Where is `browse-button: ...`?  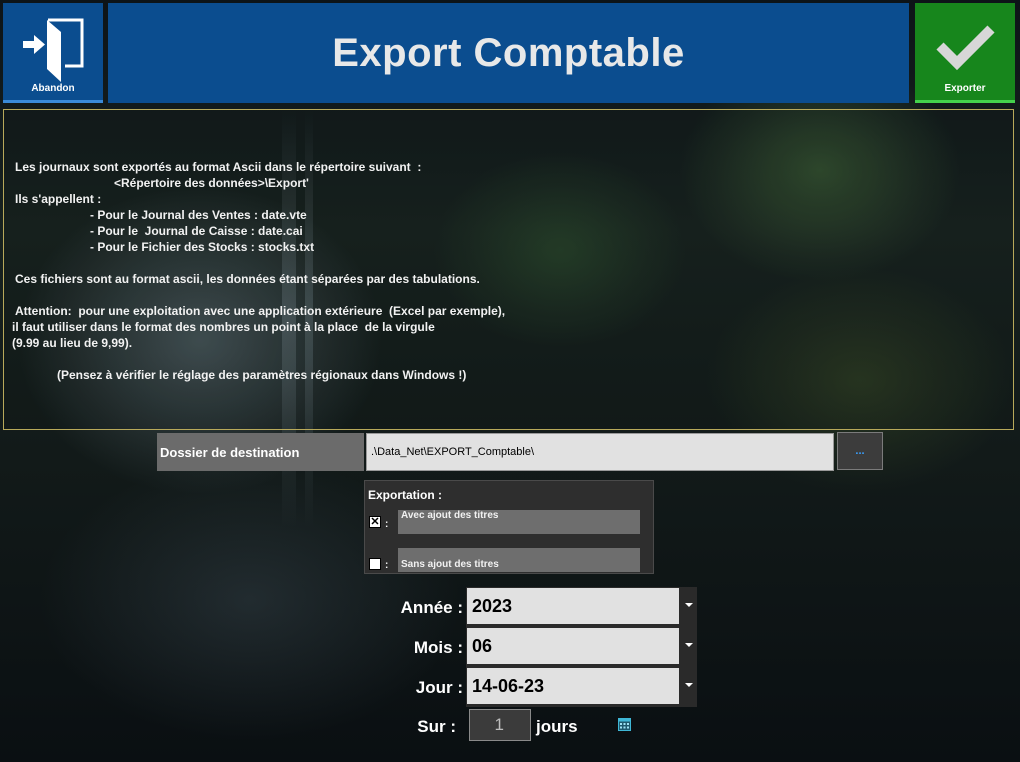 browse-button: ... is located at coordinates (860, 451).